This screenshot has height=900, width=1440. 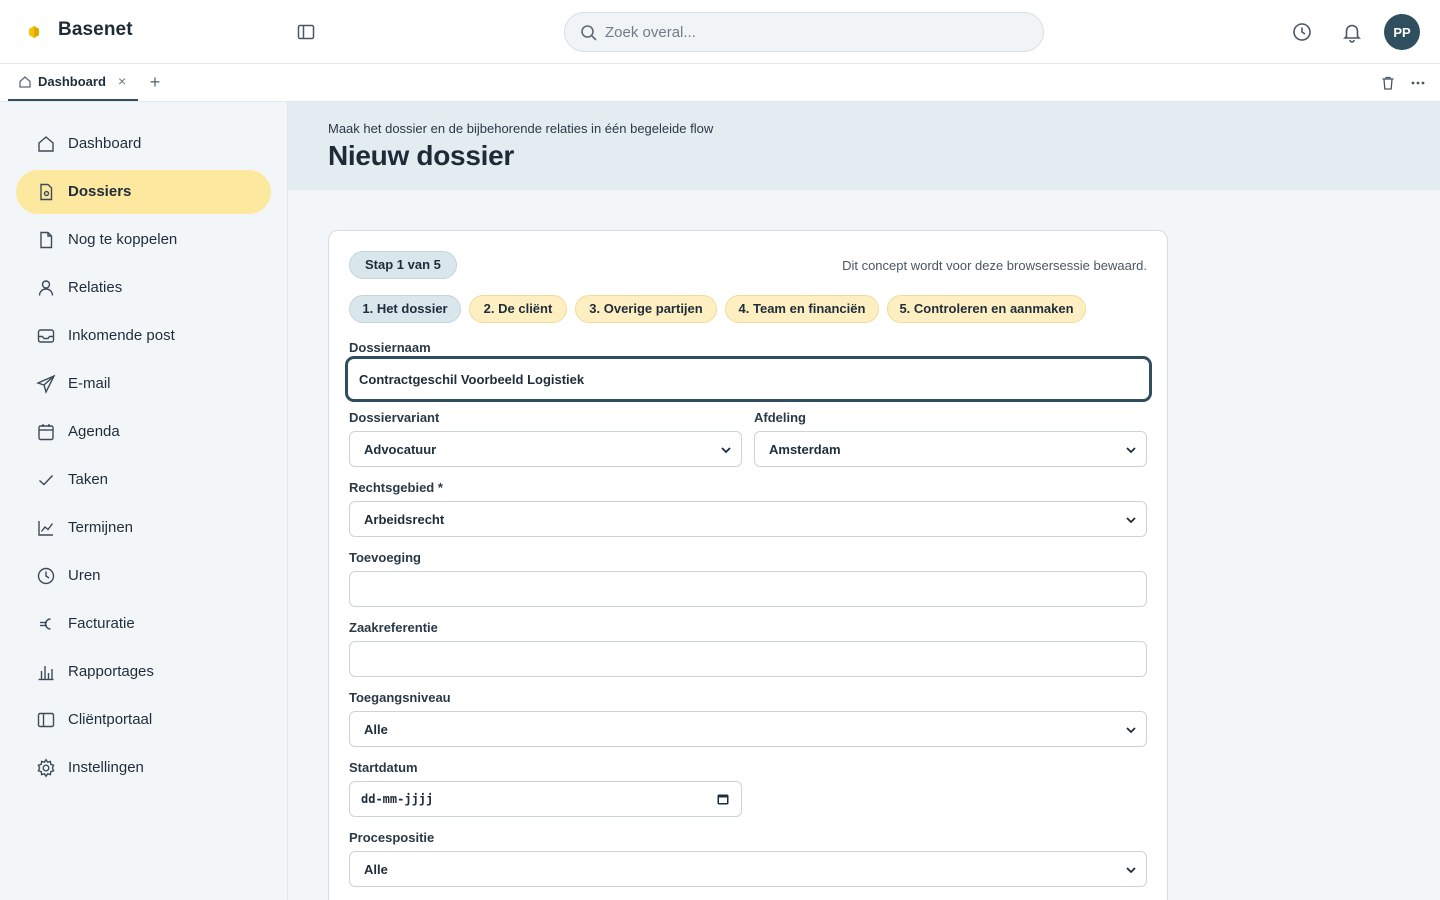 What do you see at coordinates (1402, 32) in the screenshot?
I see `user-avatar: PP` at bounding box center [1402, 32].